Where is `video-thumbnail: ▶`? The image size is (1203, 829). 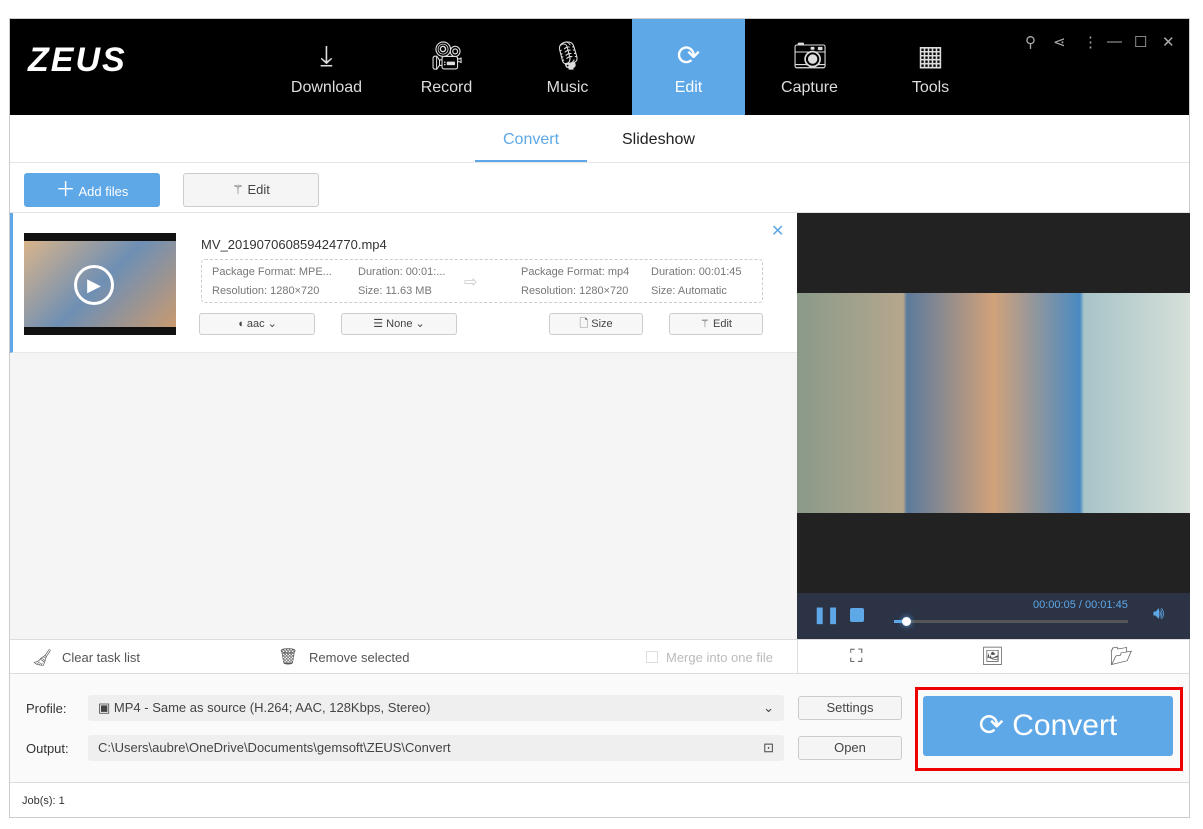
video-thumbnail: ▶ is located at coordinates (100, 284).